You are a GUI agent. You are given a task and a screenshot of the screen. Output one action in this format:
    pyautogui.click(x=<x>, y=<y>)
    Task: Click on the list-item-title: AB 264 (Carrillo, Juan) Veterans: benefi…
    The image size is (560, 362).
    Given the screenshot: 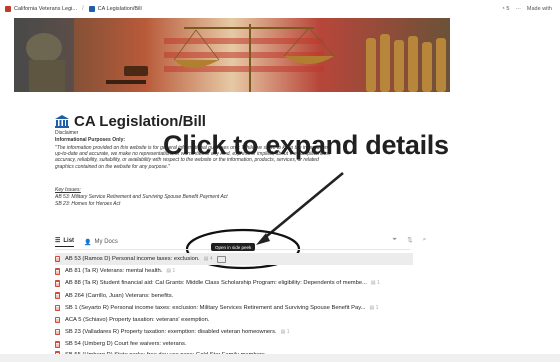 What is the action you would take?
    pyautogui.click(x=119, y=295)
    